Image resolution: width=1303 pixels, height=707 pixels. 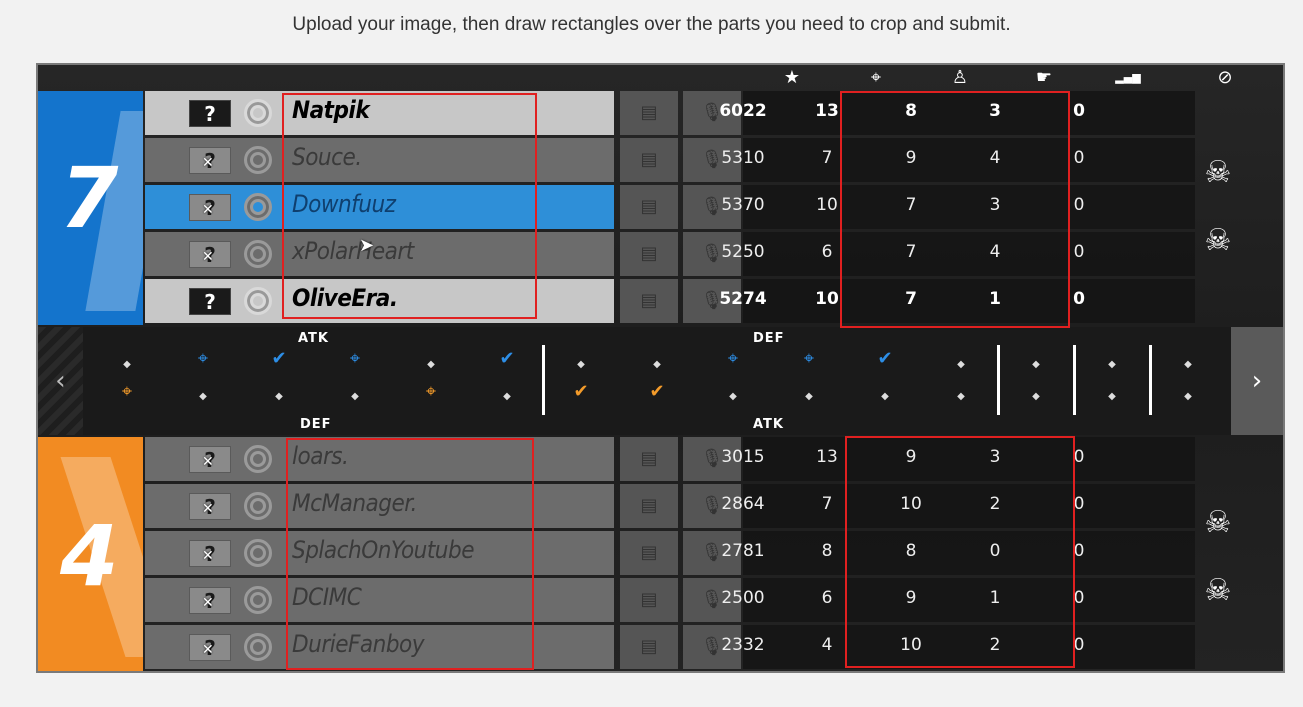 I want to click on orange-side-label-2: ATK, so click(x=768, y=424).